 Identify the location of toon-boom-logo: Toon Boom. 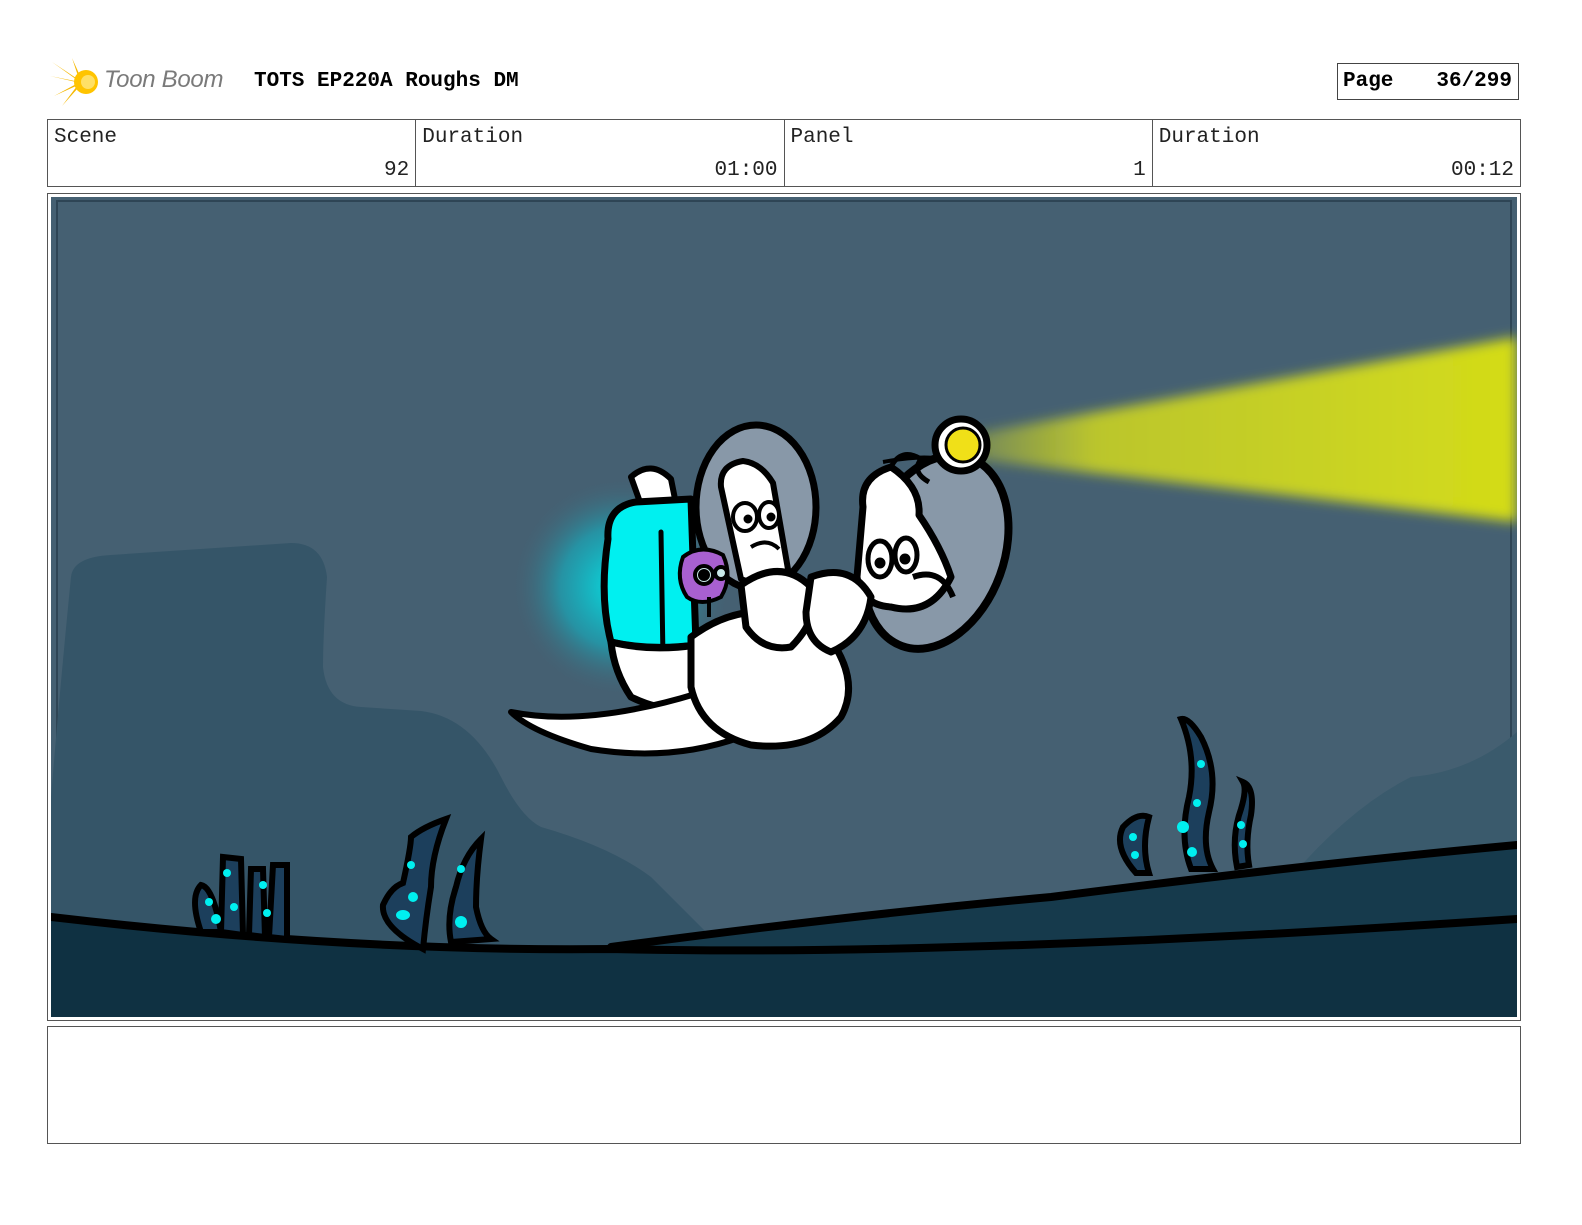
(145, 82).